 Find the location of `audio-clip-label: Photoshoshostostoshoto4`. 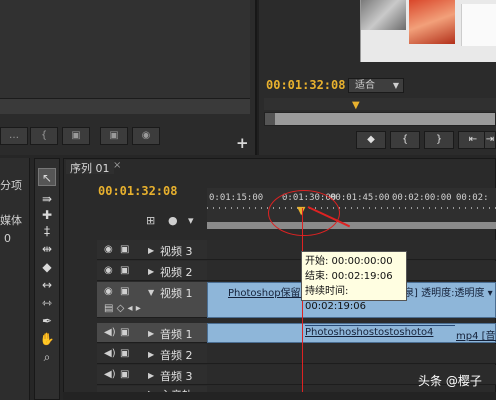

audio-clip-label: Photoshoshostostoshoto4 is located at coordinates (369, 332).